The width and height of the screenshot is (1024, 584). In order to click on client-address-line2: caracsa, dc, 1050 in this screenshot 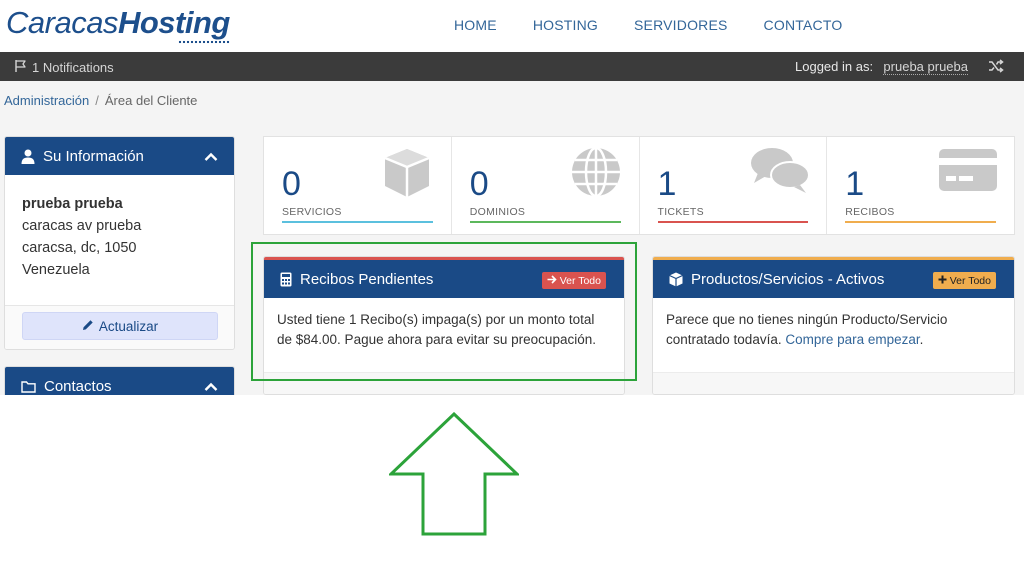, I will do `click(79, 248)`.